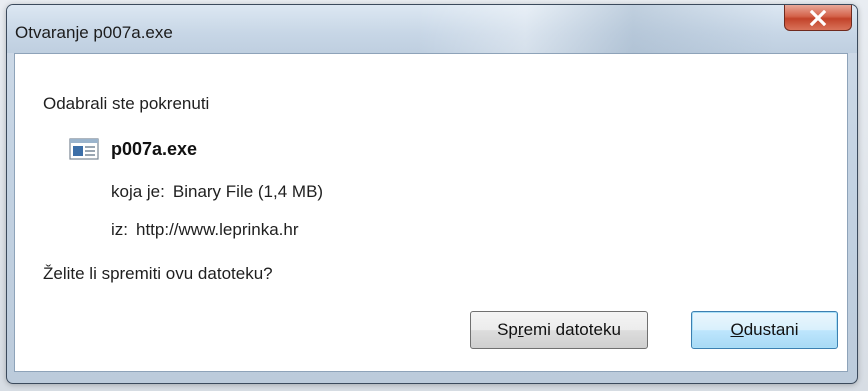 The height and width of the screenshot is (391, 868). I want to click on intro-text: Odabrali ste pokrenuti, so click(126, 103).